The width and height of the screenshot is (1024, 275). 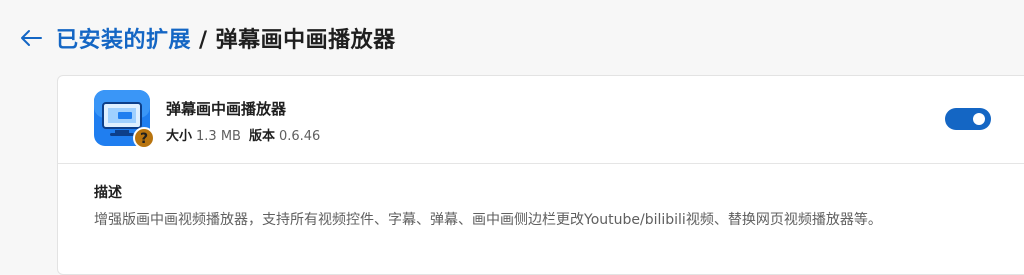 What do you see at coordinates (968, 119) in the screenshot?
I see `extension-enable-toggle` at bounding box center [968, 119].